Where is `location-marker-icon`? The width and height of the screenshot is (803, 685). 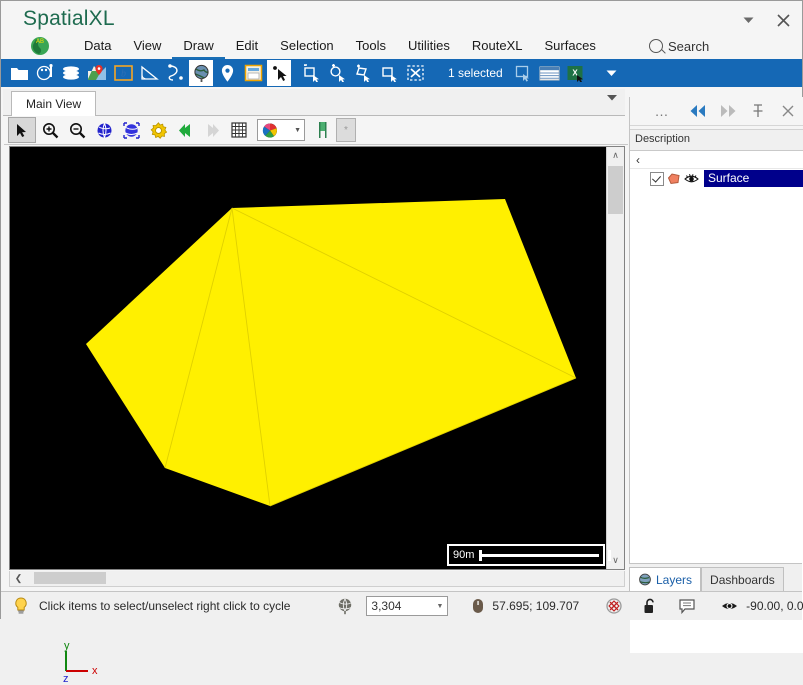 location-marker-icon is located at coordinates (227, 73).